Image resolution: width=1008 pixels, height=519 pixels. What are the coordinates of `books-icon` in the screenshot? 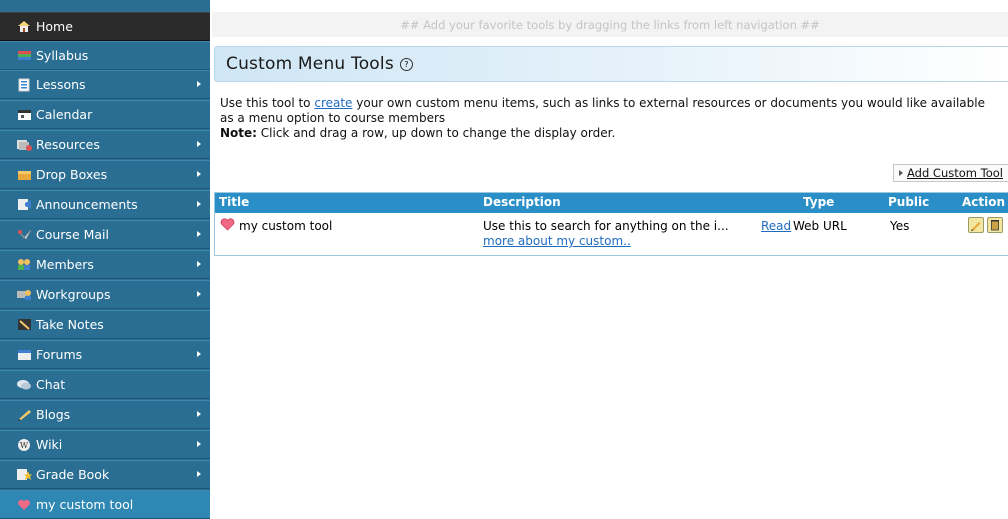 It's located at (24, 56).